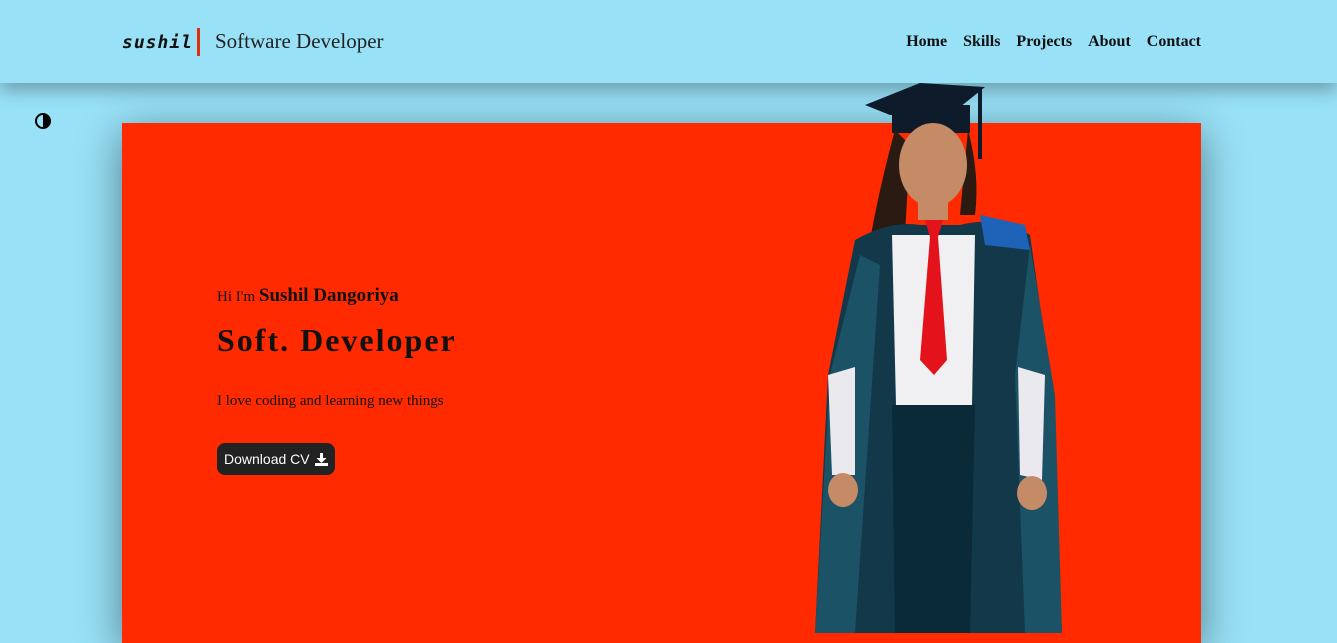 This screenshot has width=1337, height=643. What do you see at coordinates (238, 297) in the screenshot?
I see `greeting-prefix: Hi I'm` at bounding box center [238, 297].